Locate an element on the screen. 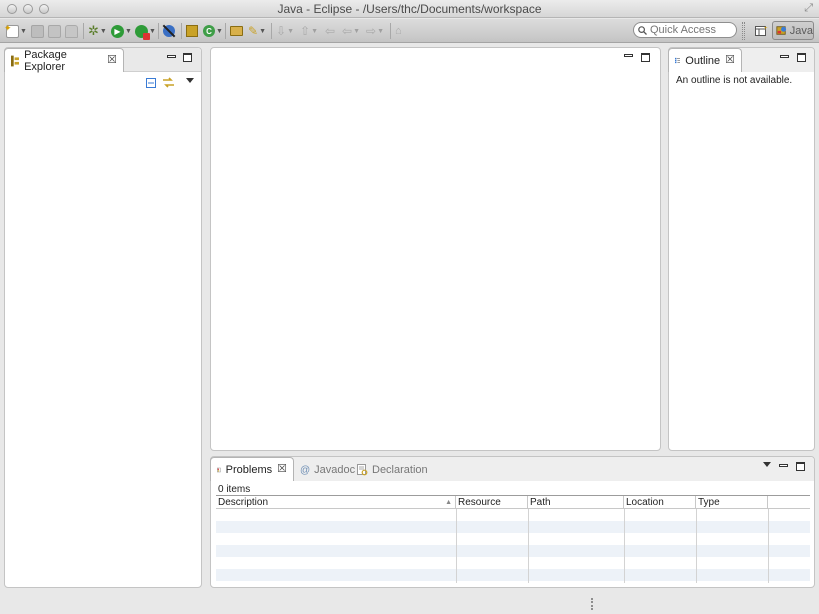 Image resolution: width=819 pixels, height=614 pixels. search-icon: ✎ is located at coordinates (253, 31).